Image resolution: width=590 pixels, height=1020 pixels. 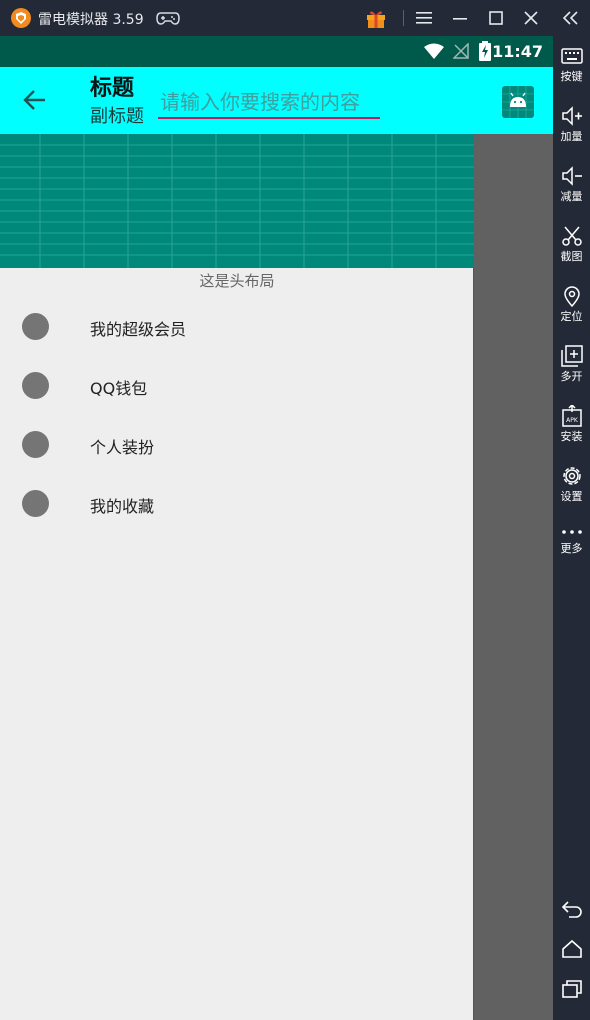 I want to click on drawer-header-image, so click(x=237, y=201).